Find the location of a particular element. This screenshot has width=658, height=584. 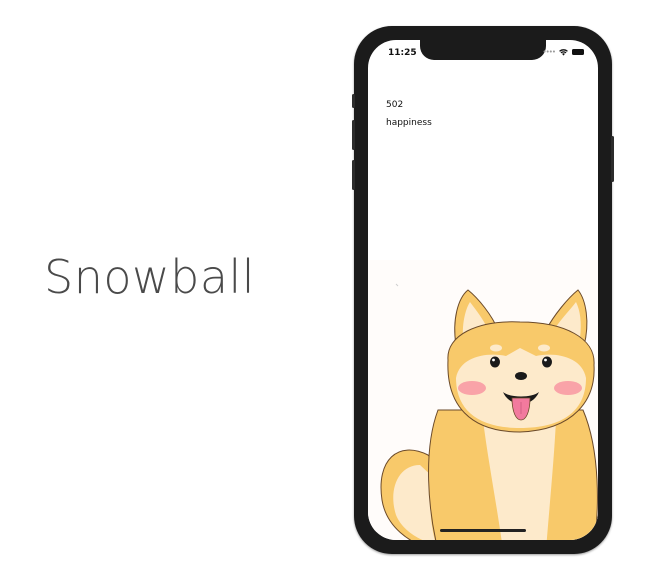

battery-icon is located at coordinates (578, 52).